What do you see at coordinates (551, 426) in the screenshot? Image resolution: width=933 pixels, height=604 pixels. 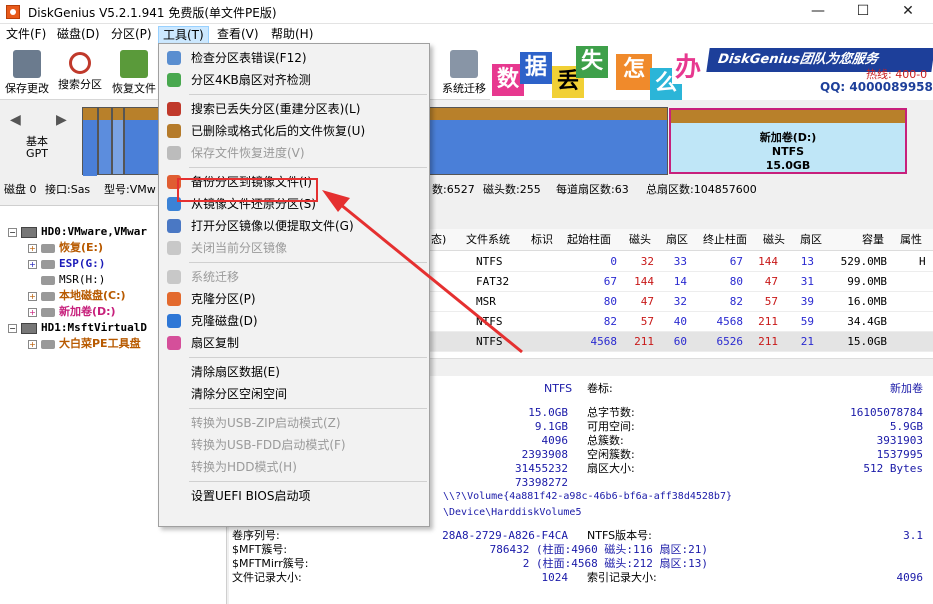 I see `detail-value: 9.1GB` at bounding box center [551, 426].